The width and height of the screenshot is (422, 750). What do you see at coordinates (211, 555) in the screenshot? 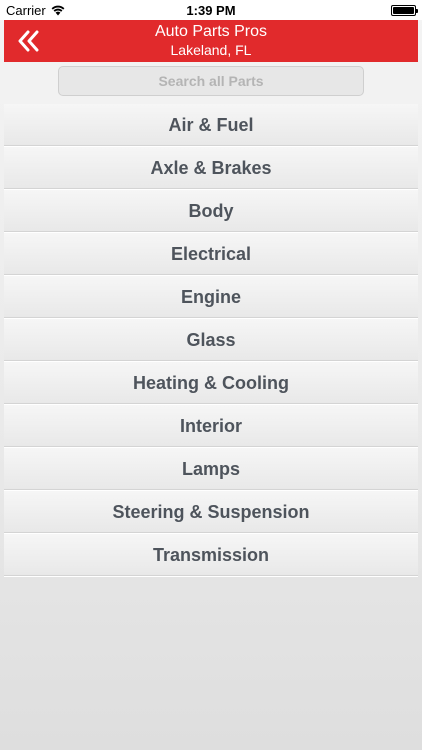
I see `category-transmission: Transmission` at bounding box center [211, 555].